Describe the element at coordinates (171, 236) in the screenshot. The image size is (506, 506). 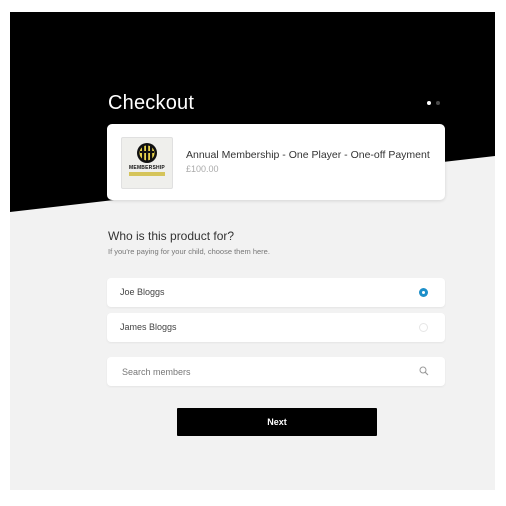
I see `selection-question: Who is this product for?` at that location.